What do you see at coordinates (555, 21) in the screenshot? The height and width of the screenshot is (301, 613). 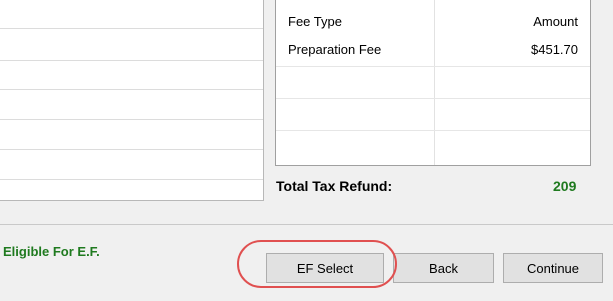 I see `amount-header: Amount` at bounding box center [555, 21].